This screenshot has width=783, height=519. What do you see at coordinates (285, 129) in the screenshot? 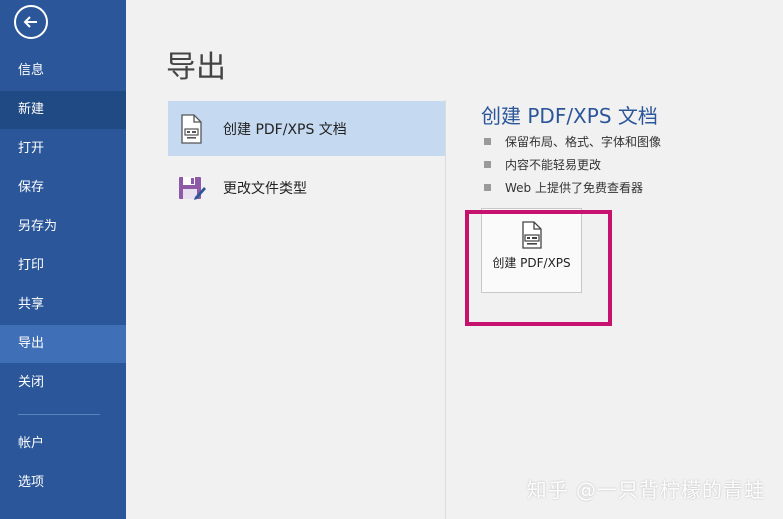
I see `option-label: 创建 PDF/XPS 文档` at bounding box center [285, 129].